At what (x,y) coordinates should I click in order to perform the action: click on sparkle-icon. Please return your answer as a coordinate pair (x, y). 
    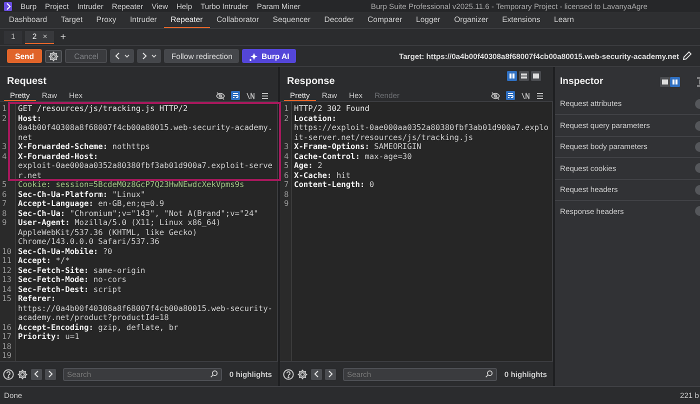
    Looking at the image, I should click on (253, 56).